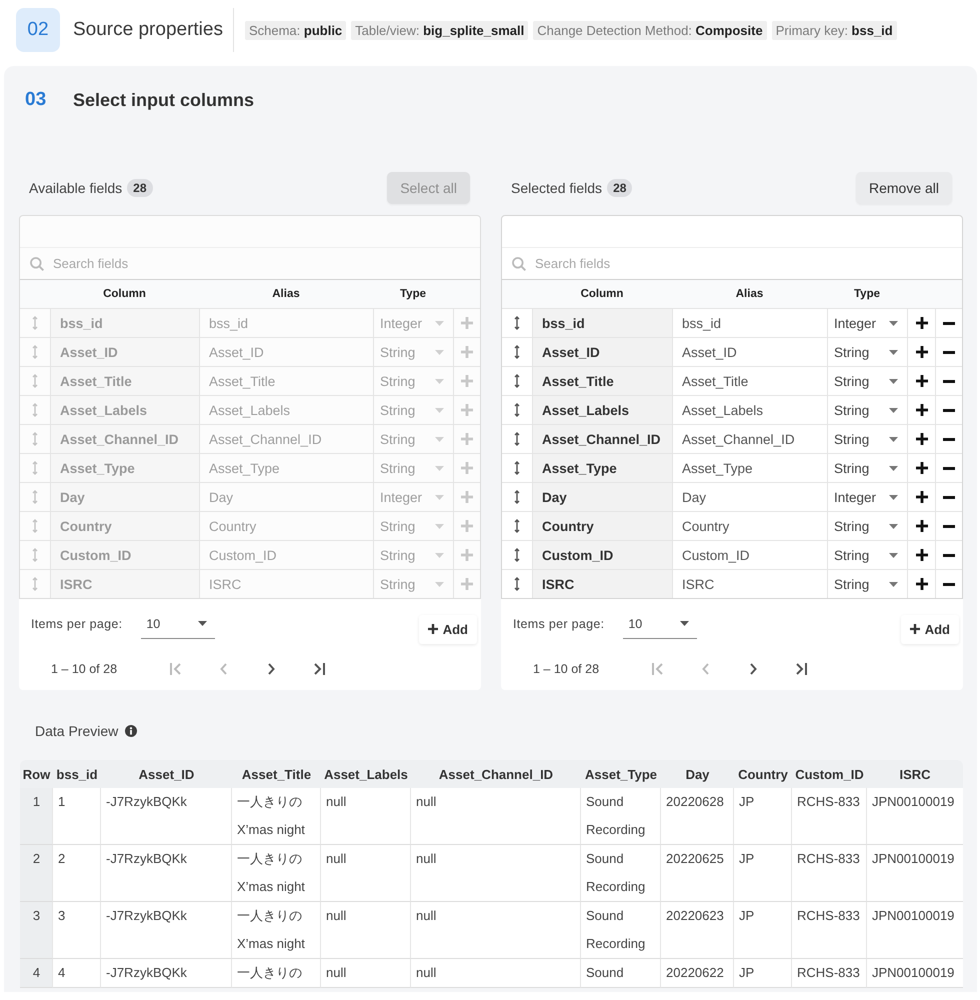 The image size is (980, 1000). What do you see at coordinates (602, 410) in the screenshot?
I see `field-name: Asset_Labels` at bounding box center [602, 410].